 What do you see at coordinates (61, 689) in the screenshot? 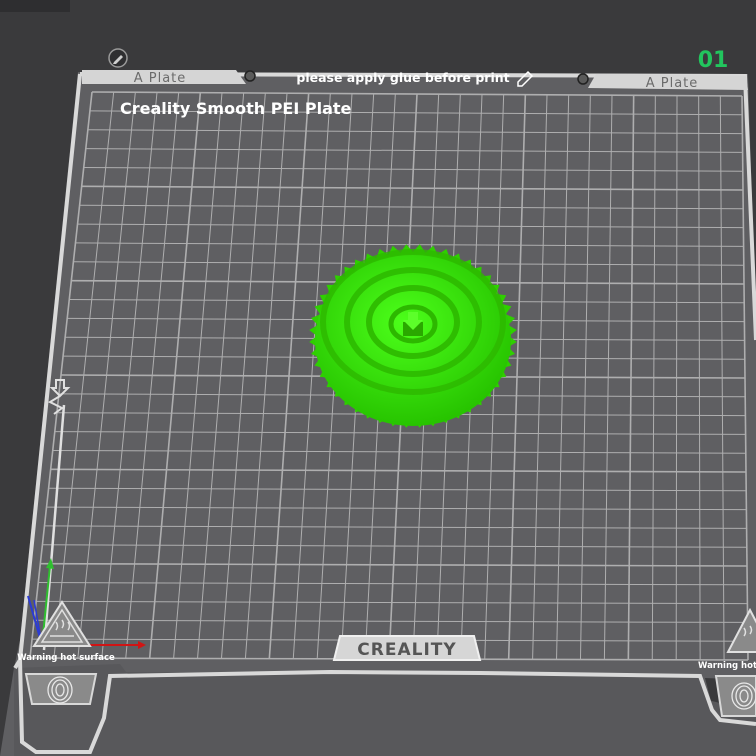
I see `fingerprint-icon` at bounding box center [61, 689].